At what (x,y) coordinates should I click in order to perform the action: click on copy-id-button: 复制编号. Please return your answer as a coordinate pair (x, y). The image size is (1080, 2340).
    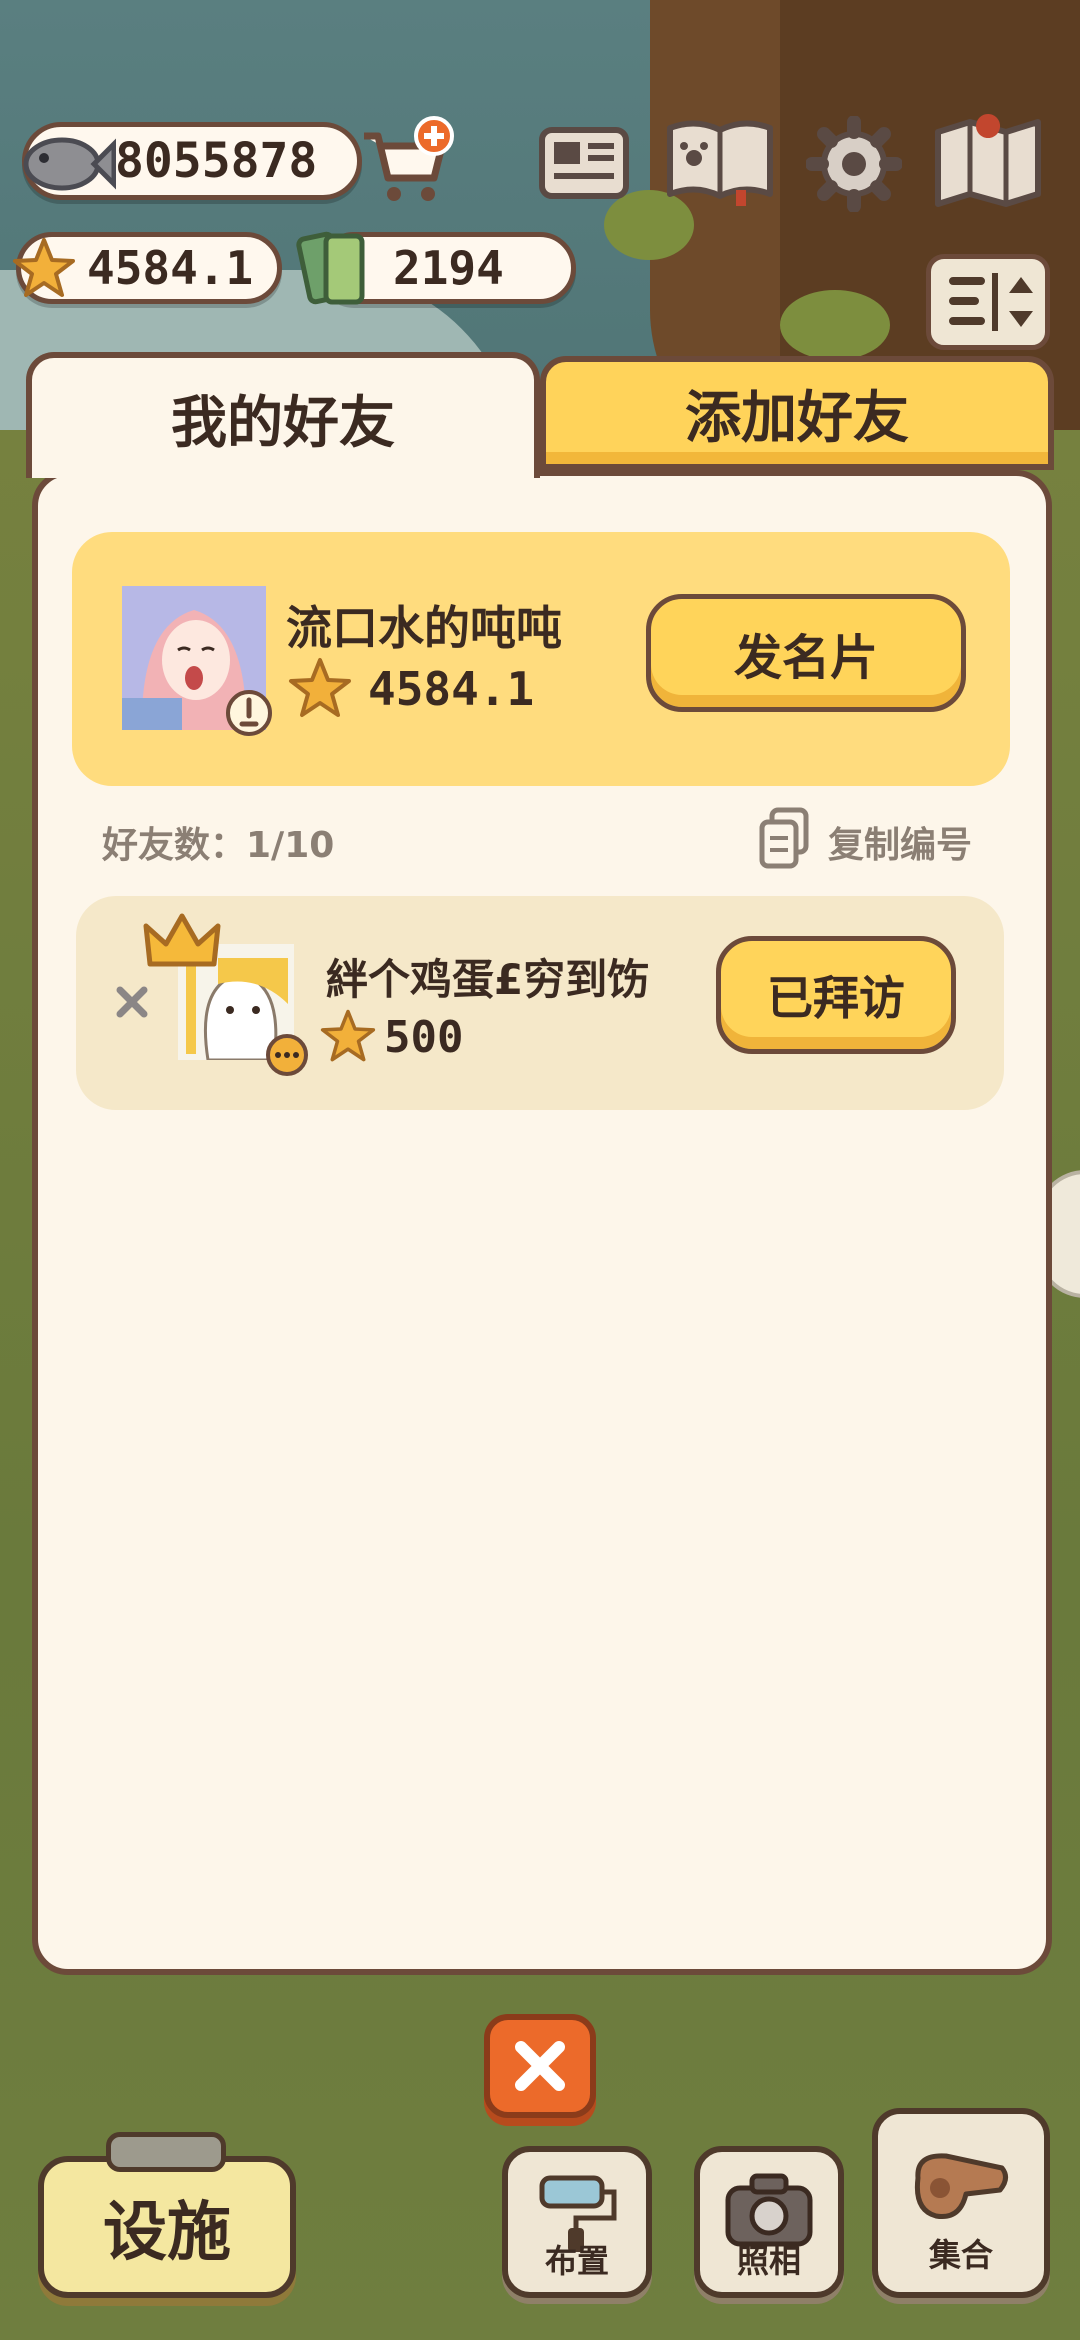
    Looking at the image, I should click on (871, 838).